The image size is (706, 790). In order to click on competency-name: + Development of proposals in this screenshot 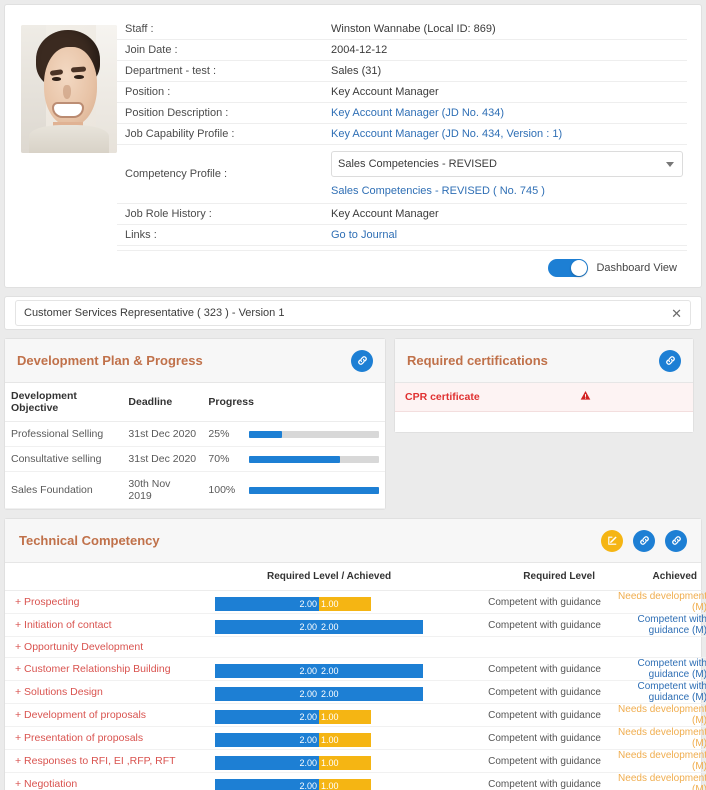, I will do `click(110, 715)`.